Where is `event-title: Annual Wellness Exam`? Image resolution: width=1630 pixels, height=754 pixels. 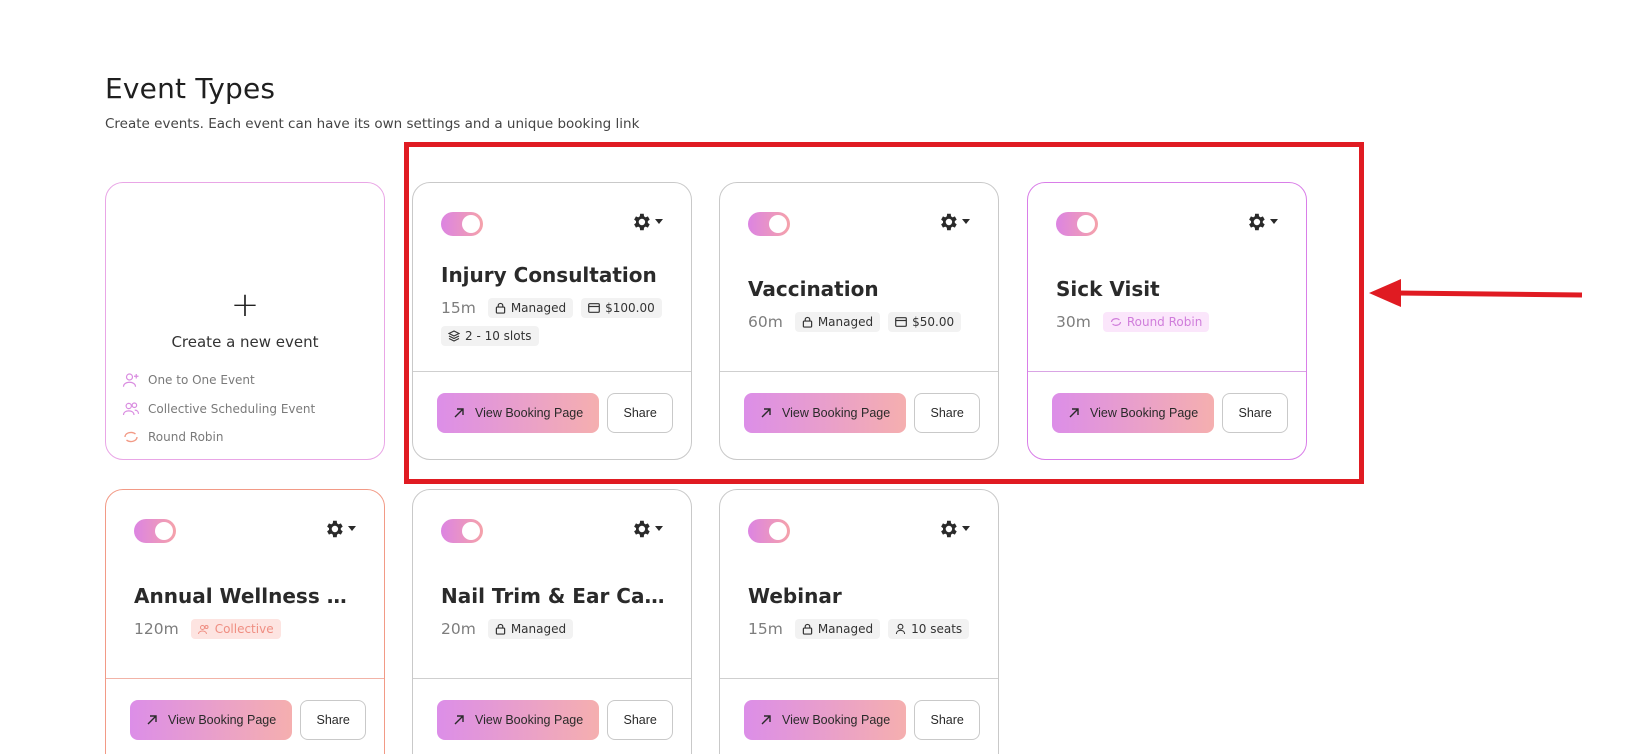 event-title: Annual Wellness Exam is located at coordinates (246, 596).